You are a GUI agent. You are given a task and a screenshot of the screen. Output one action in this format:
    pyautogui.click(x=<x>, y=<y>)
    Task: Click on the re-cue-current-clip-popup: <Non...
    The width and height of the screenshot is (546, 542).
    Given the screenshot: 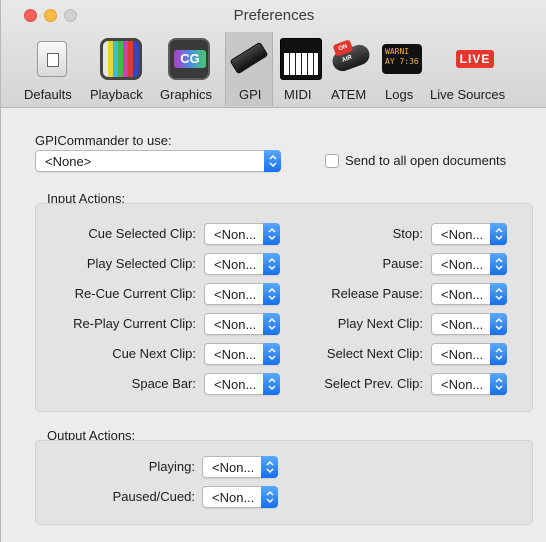 What is the action you would take?
    pyautogui.click(x=242, y=294)
    